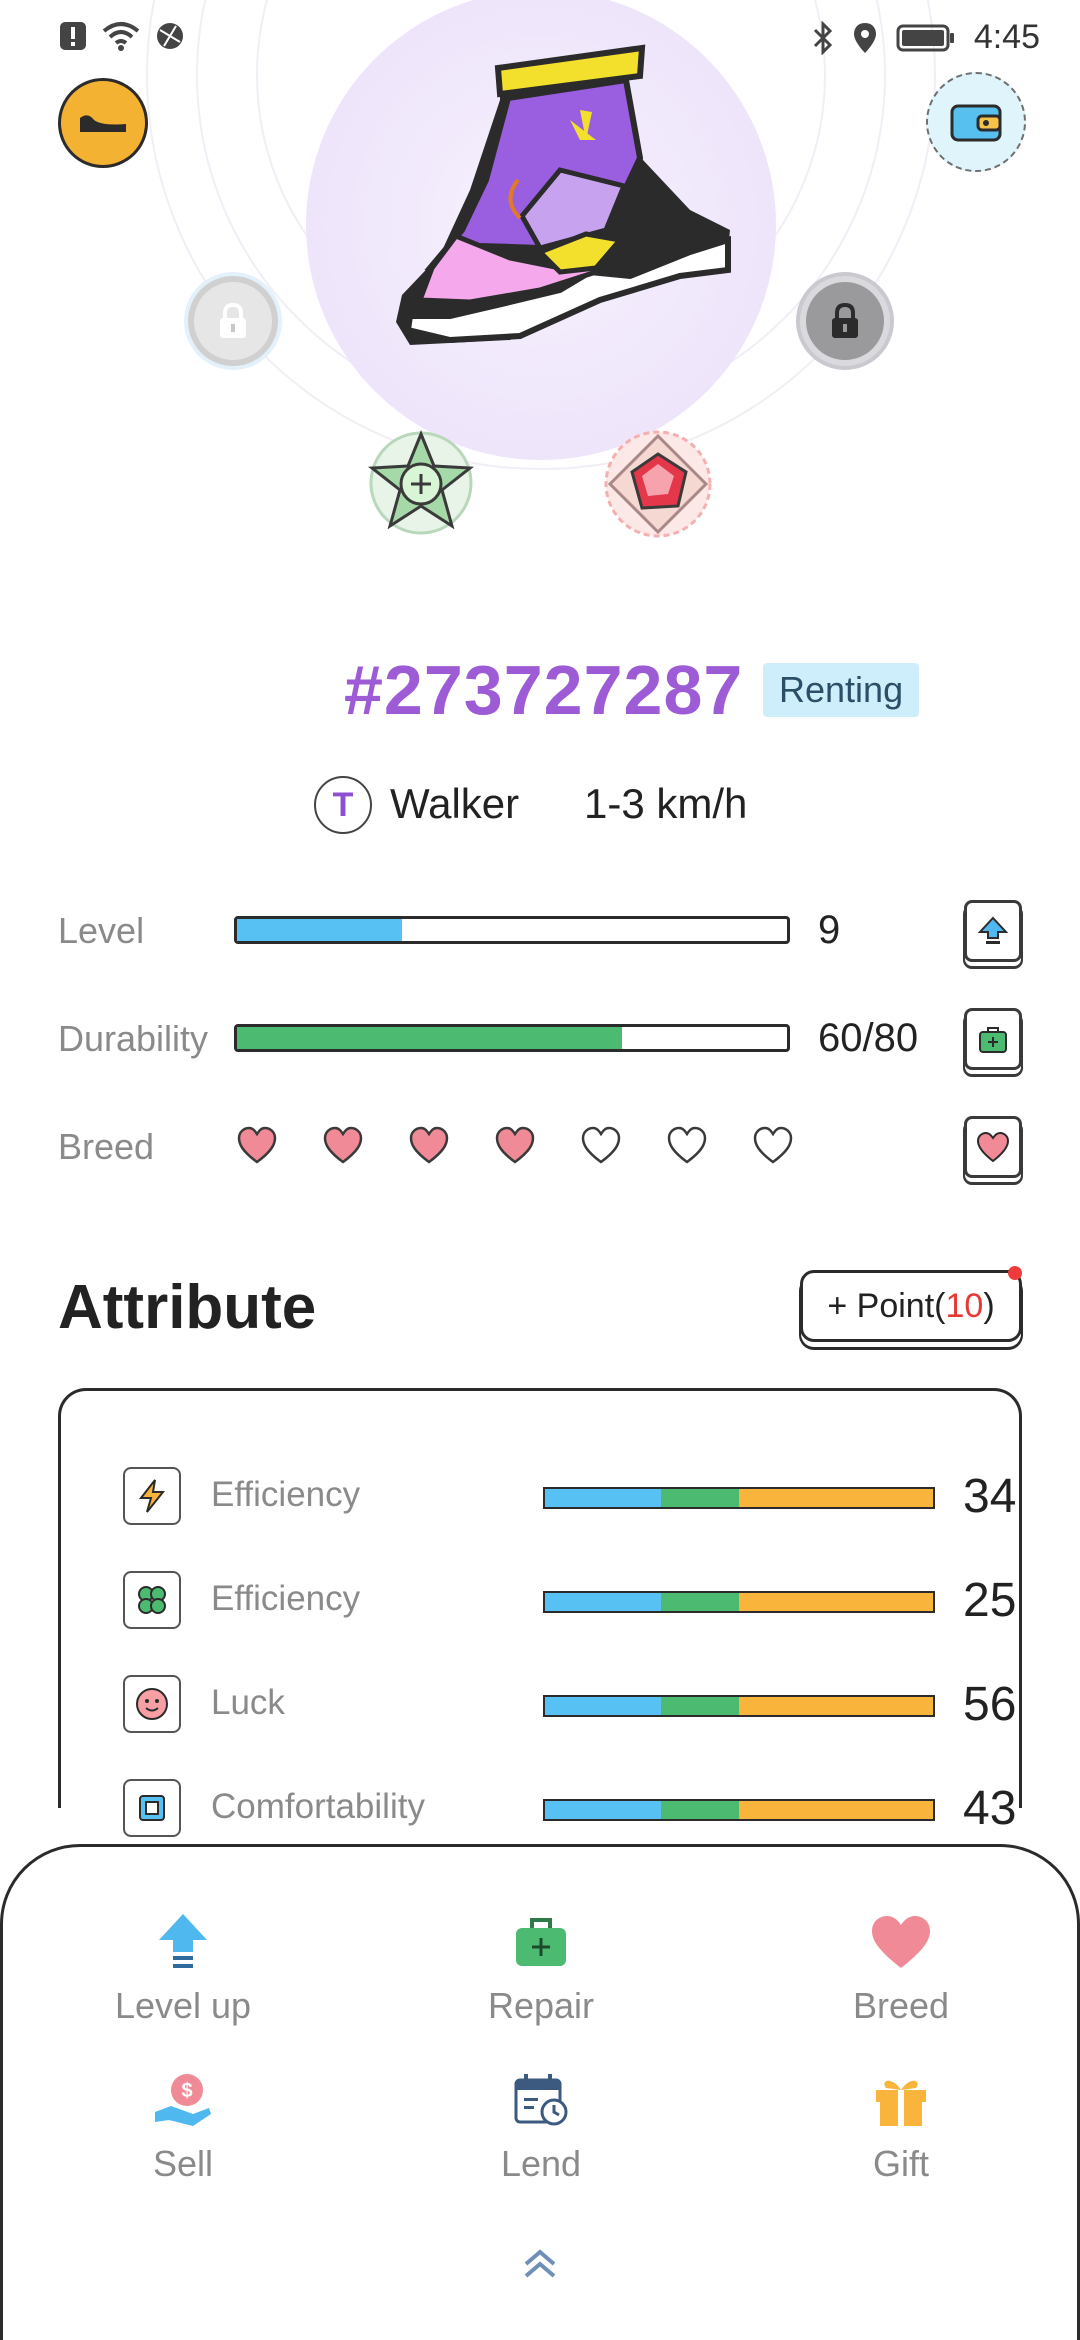 Image resolution: width=1080 pixels, height=2340 pixels. Describe the element at coordinates (990, 1496) in the screenshot. I see `attribute-value: 34` at that location.